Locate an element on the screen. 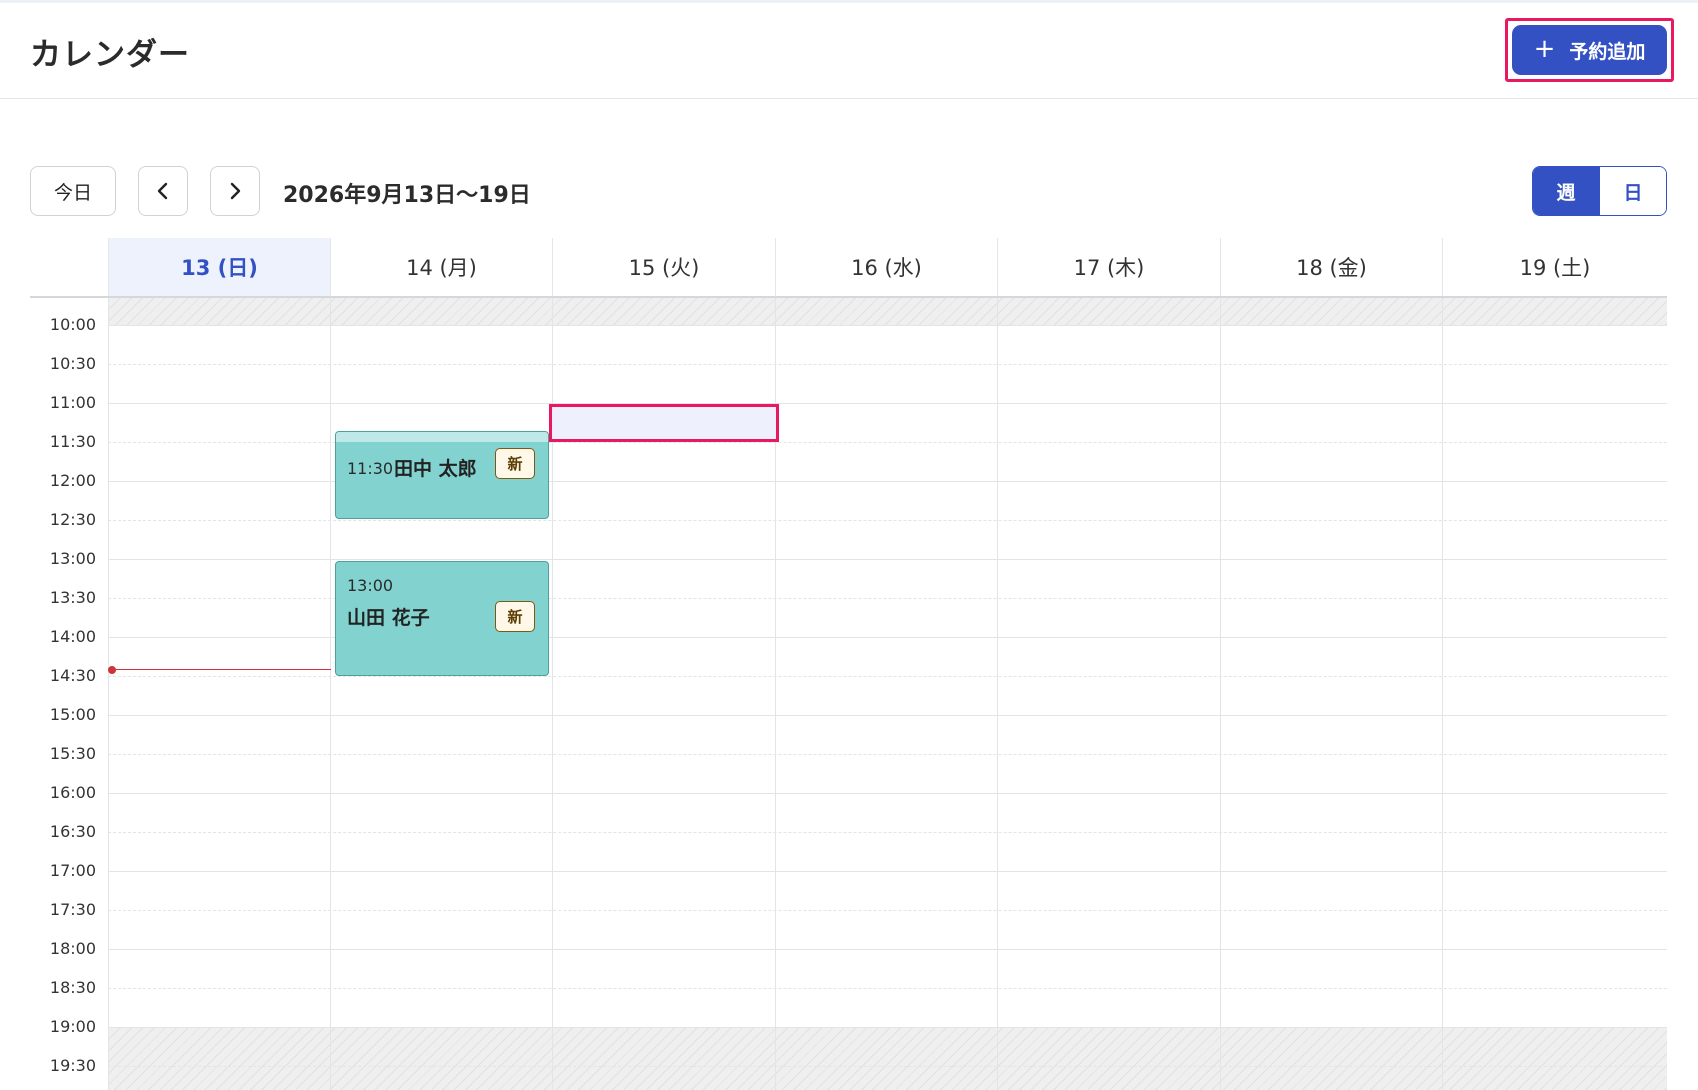 The image size is (1698, 1090). time-label: 18:00 is located at coordinates (72, 948).